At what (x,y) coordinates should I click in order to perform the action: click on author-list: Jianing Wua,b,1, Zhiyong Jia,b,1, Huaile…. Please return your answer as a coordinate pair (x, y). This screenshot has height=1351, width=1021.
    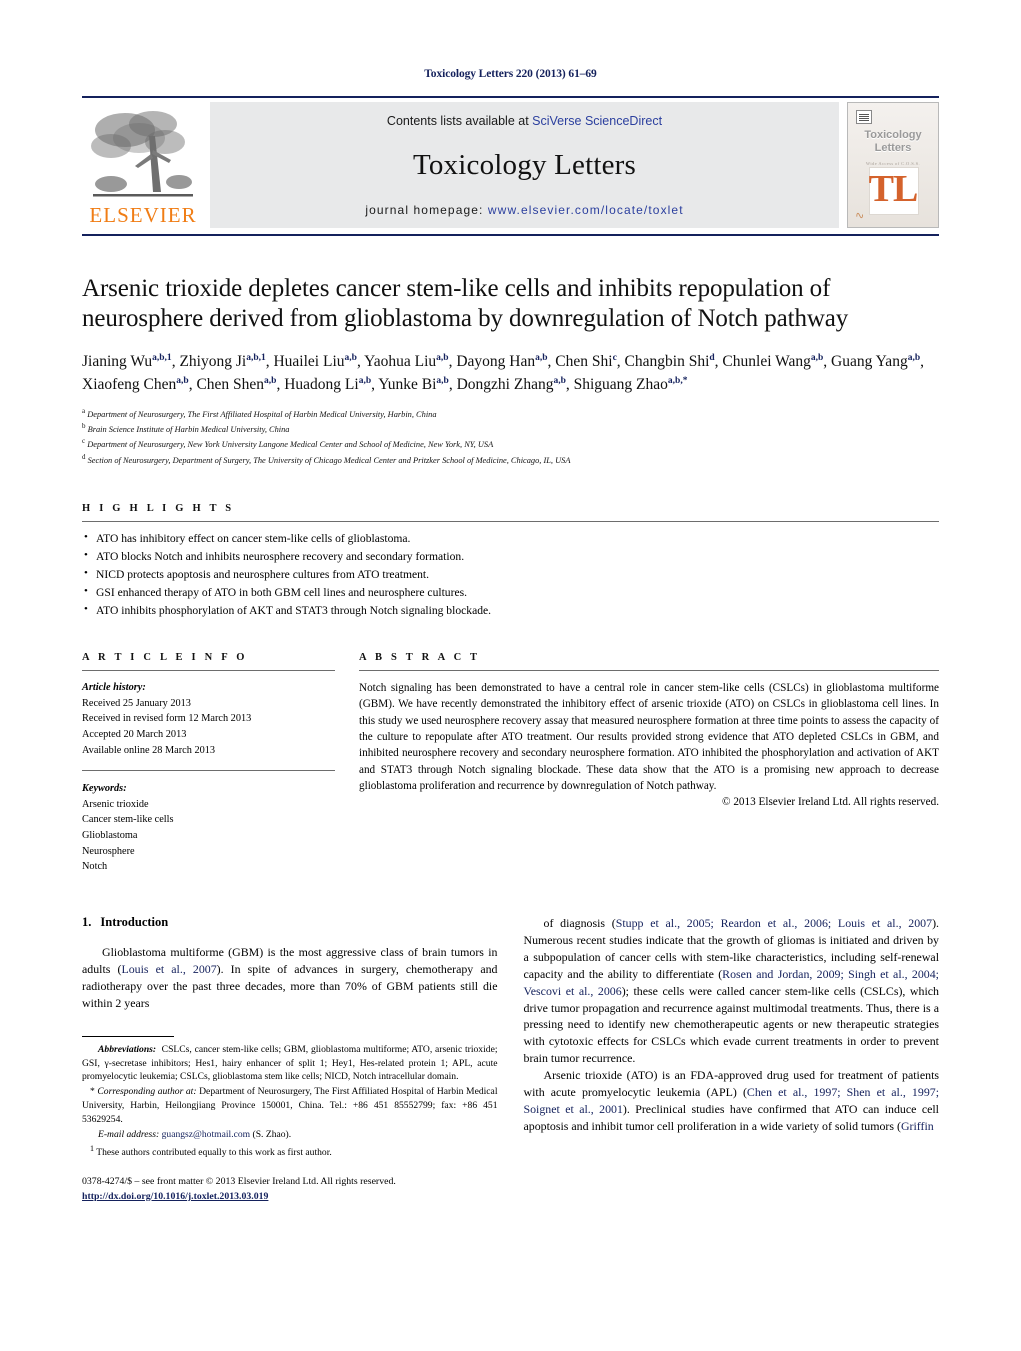
    Looking at the image, I should click on (503, 373).